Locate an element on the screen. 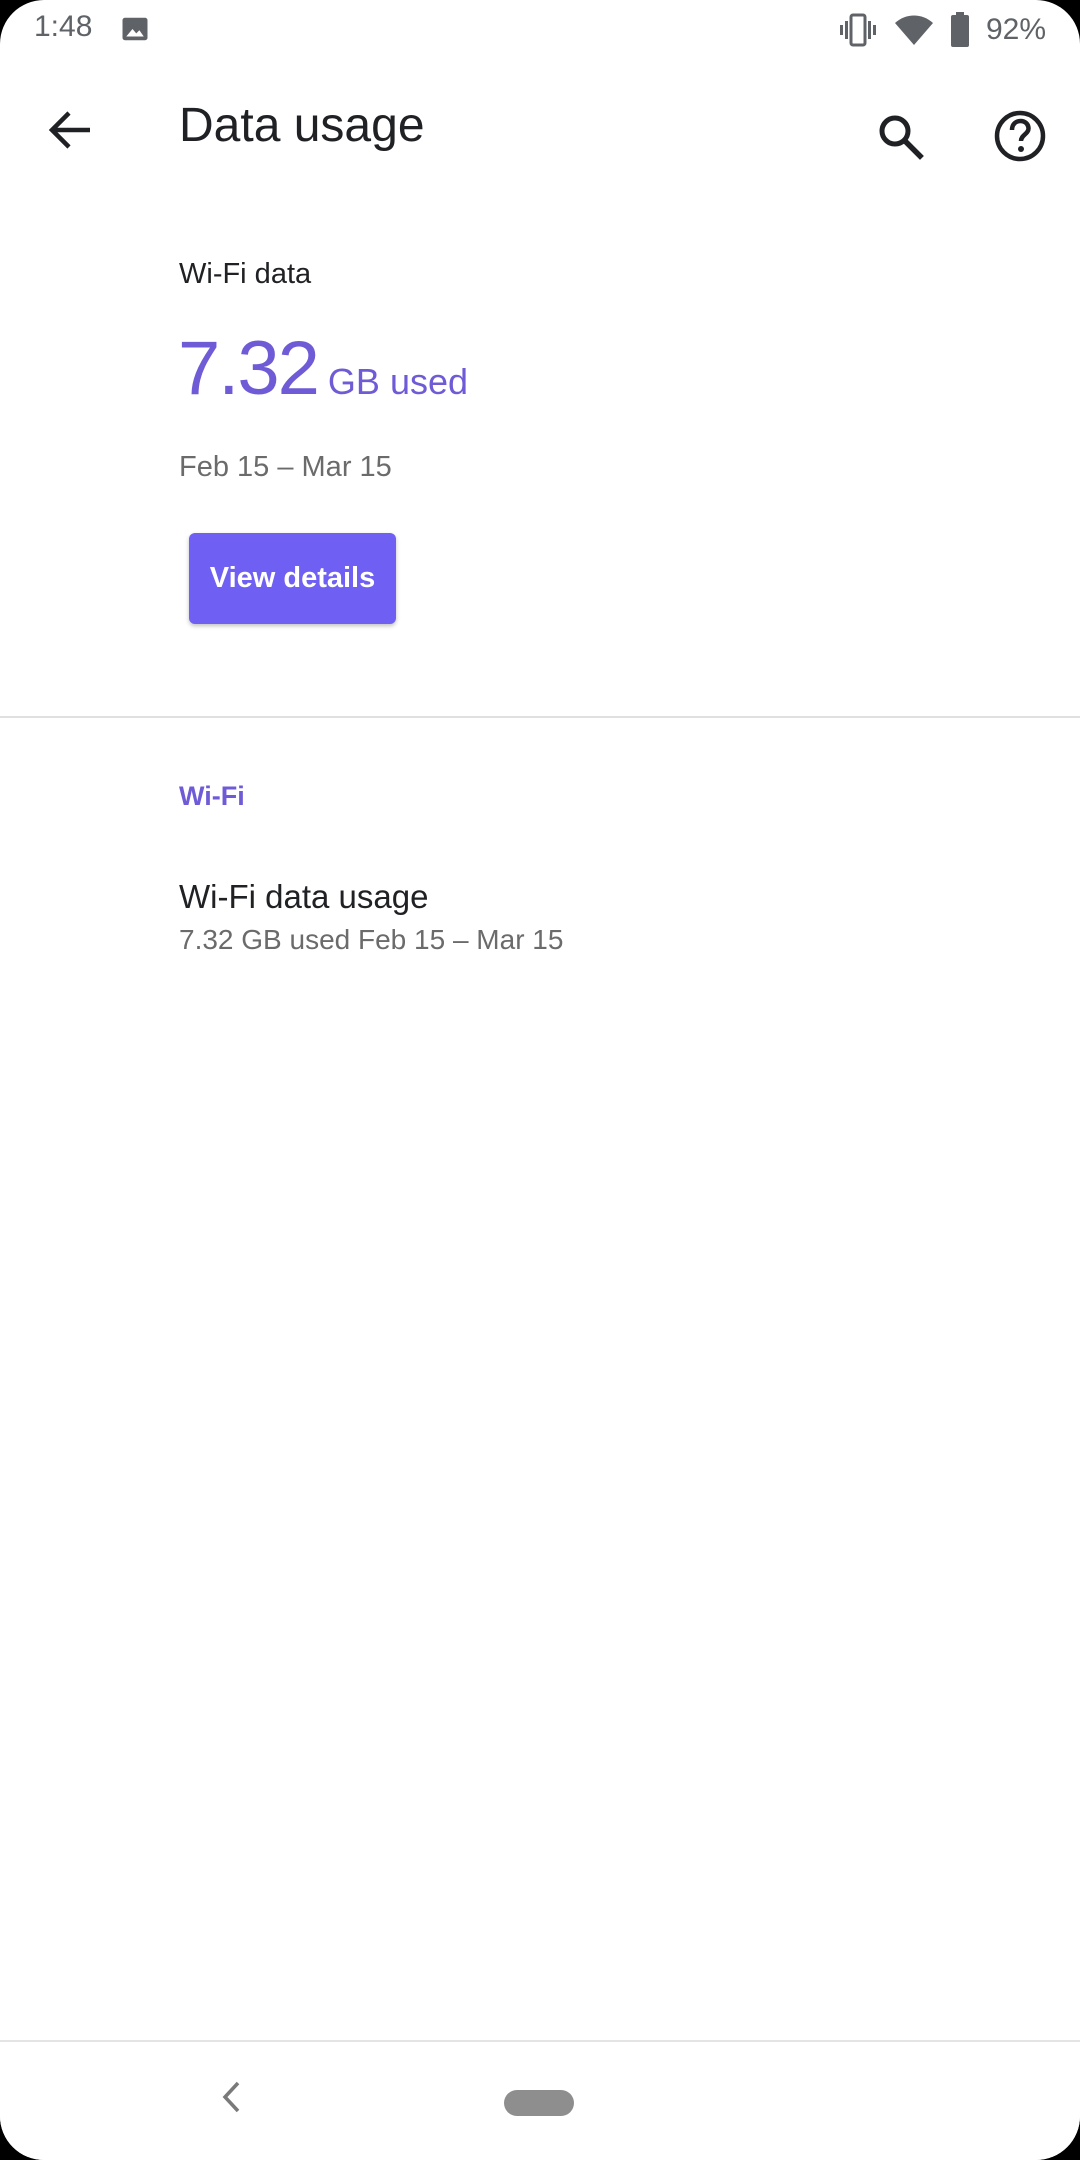 This screenshot has height=2160, width=1080. list-item-summary: 7.32 GB used Feb 15 – Mar 15 is located at coordinates (371, 939).